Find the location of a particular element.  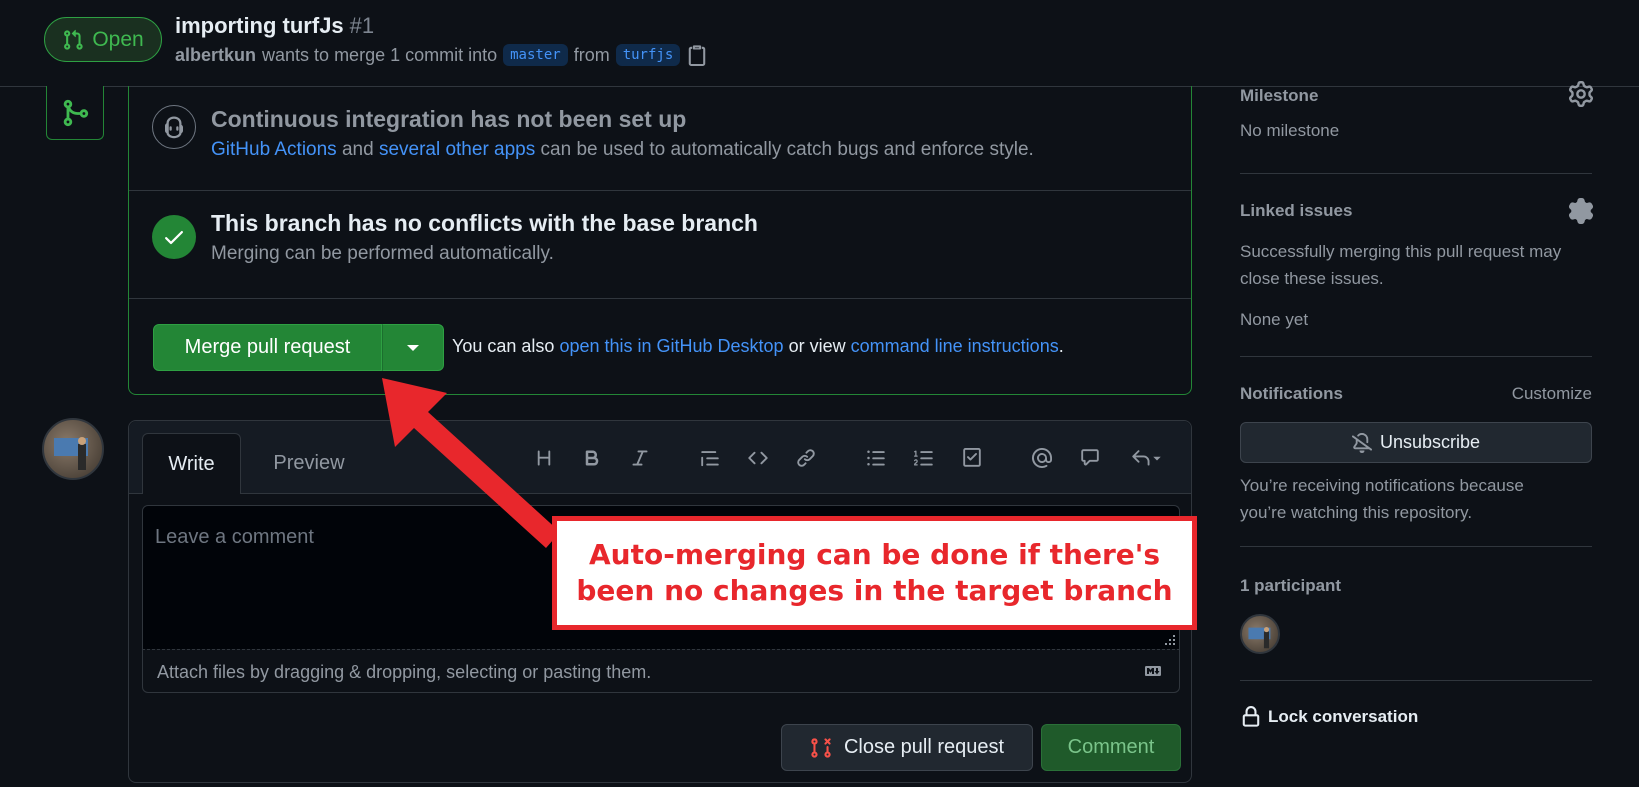

avatar is located at coordinates (73, 449).